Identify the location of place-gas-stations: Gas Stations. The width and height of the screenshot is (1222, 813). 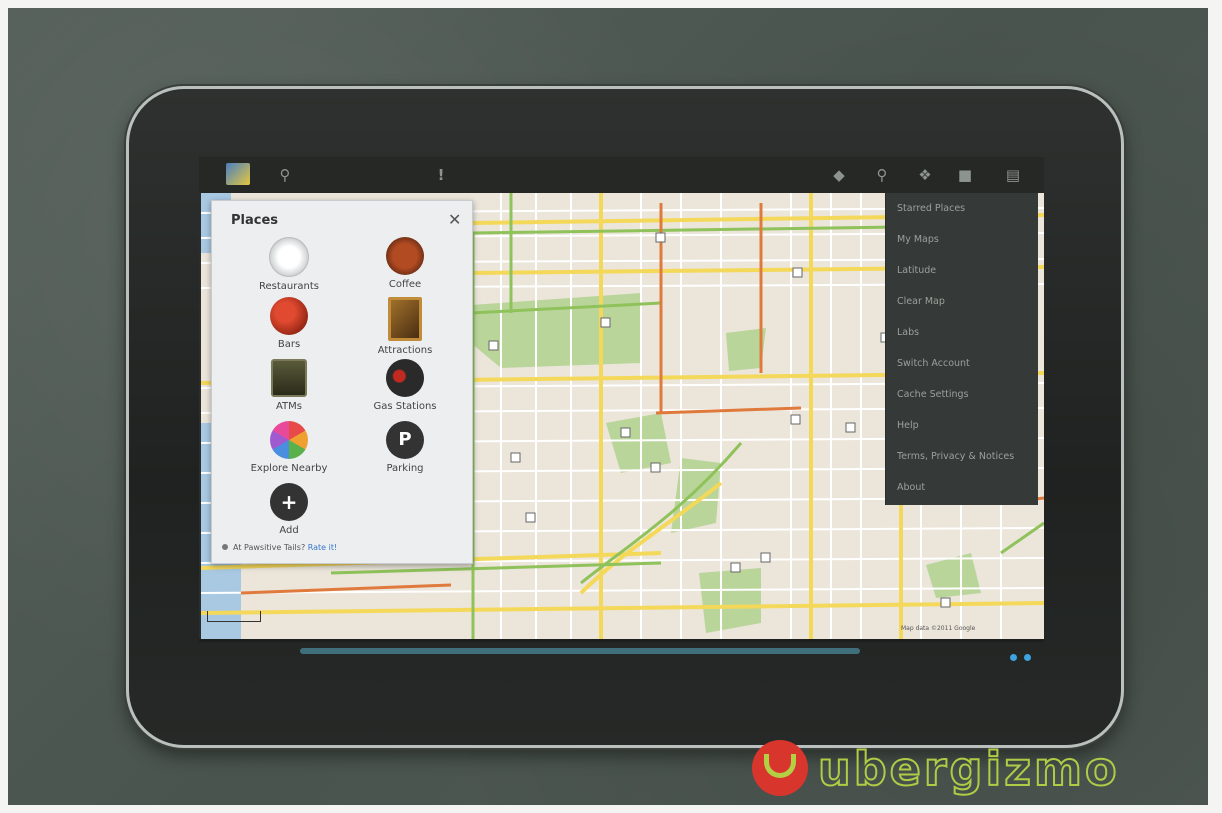
(405, 385).